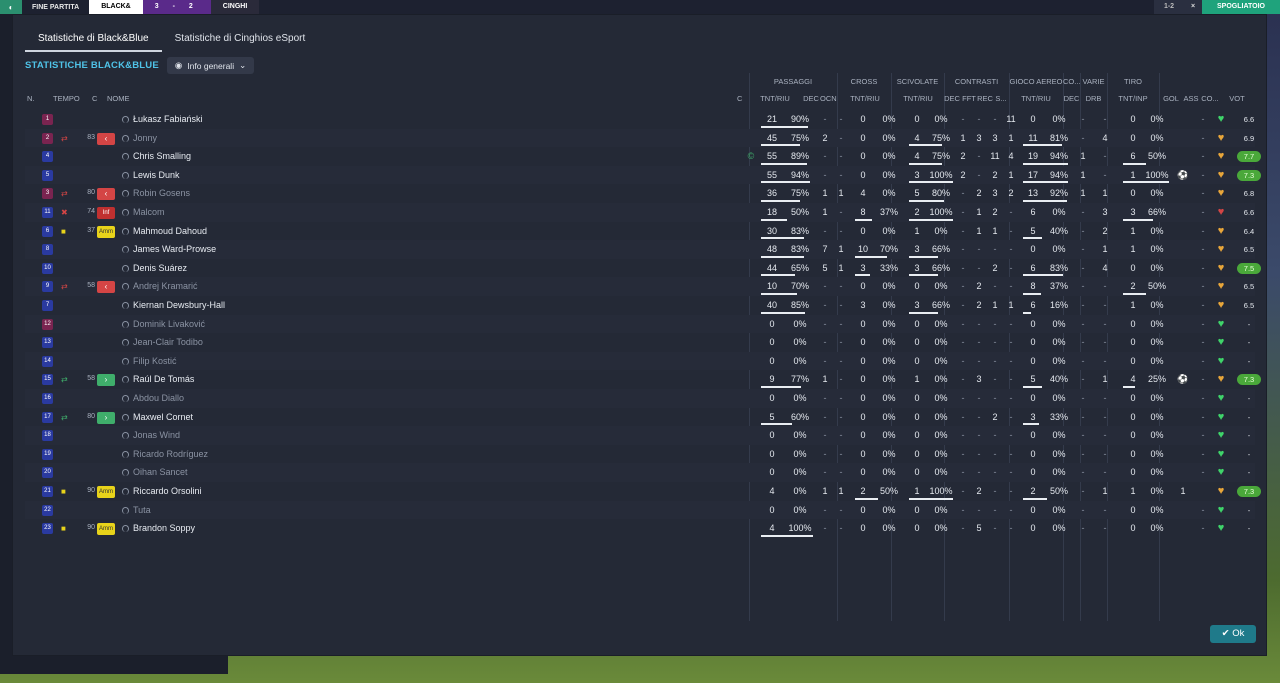 The width and height of the screenshot is (1280, 683). What do you see at coordinates (165, 286) in the screenshot?
I see `player-name: Andrej Kramarić` at bounding box center [165, 286].